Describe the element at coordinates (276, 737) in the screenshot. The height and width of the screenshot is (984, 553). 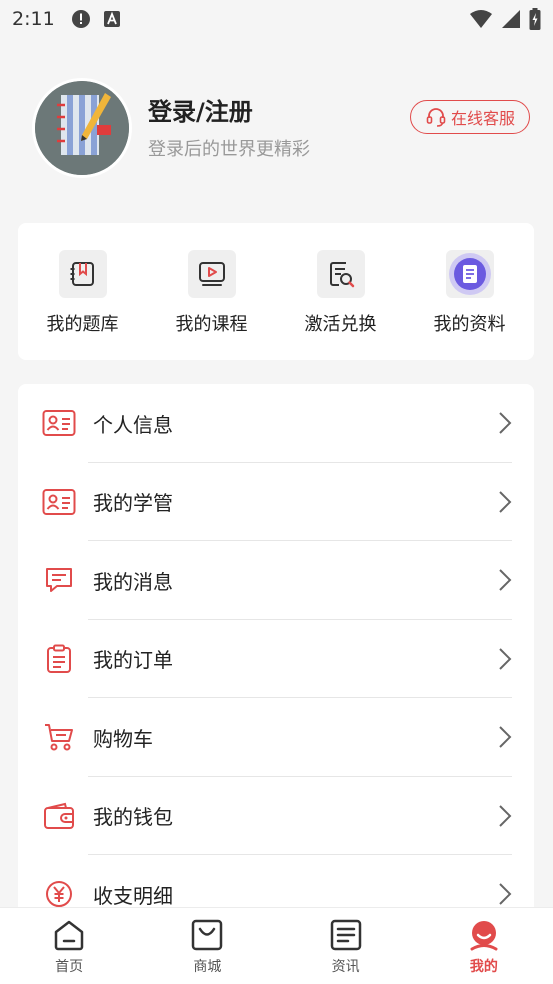
I see `menu-item-shopping-cart: 购物车` at that location.